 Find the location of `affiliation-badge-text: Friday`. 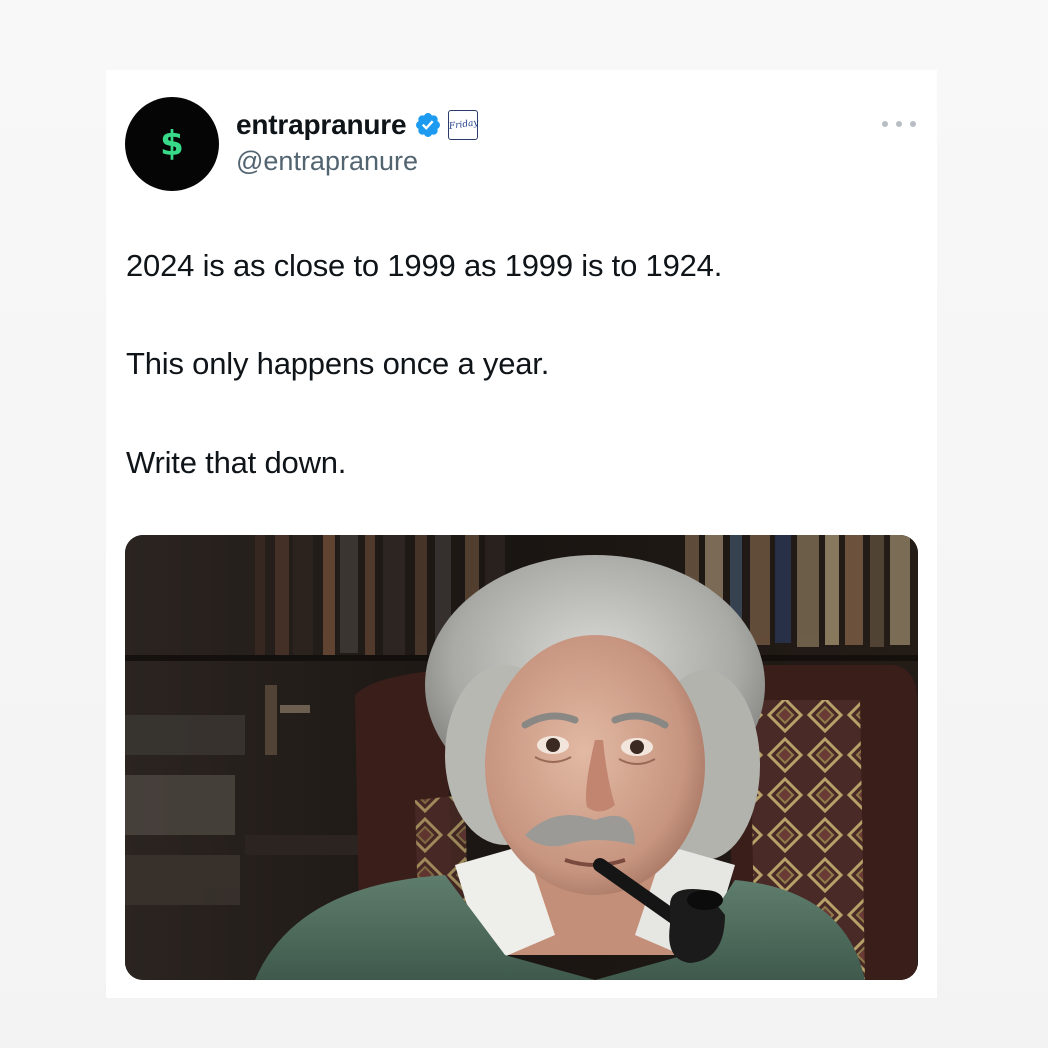

affiliation-badge-text: Friday is located at coordinates (463, 125).